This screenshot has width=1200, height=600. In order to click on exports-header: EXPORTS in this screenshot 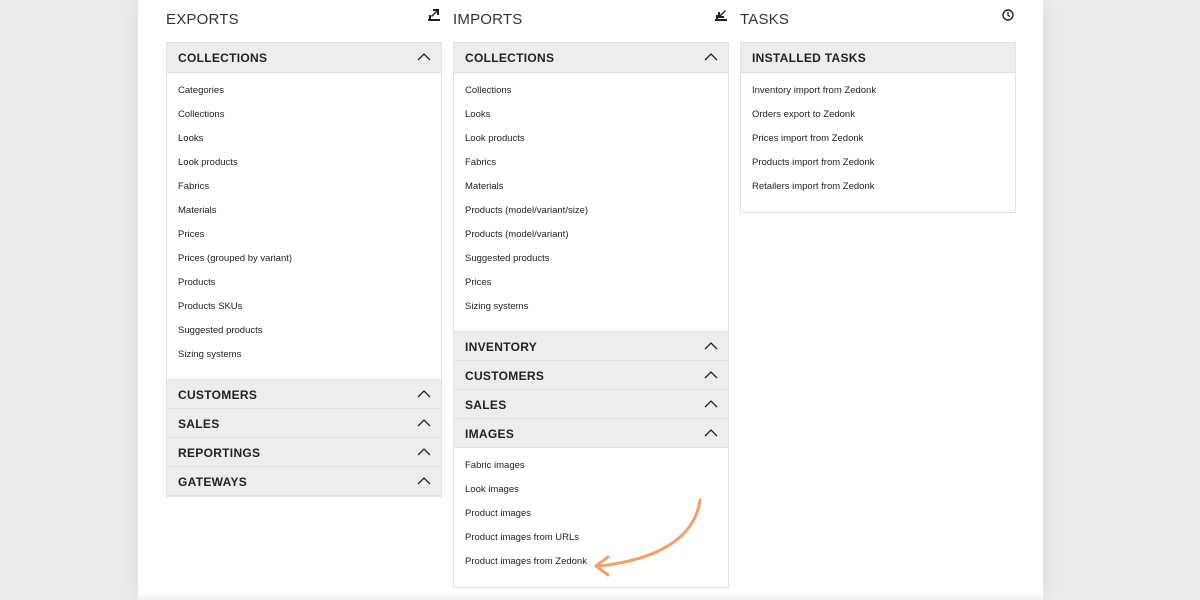, I will do `click(304, 21)`.